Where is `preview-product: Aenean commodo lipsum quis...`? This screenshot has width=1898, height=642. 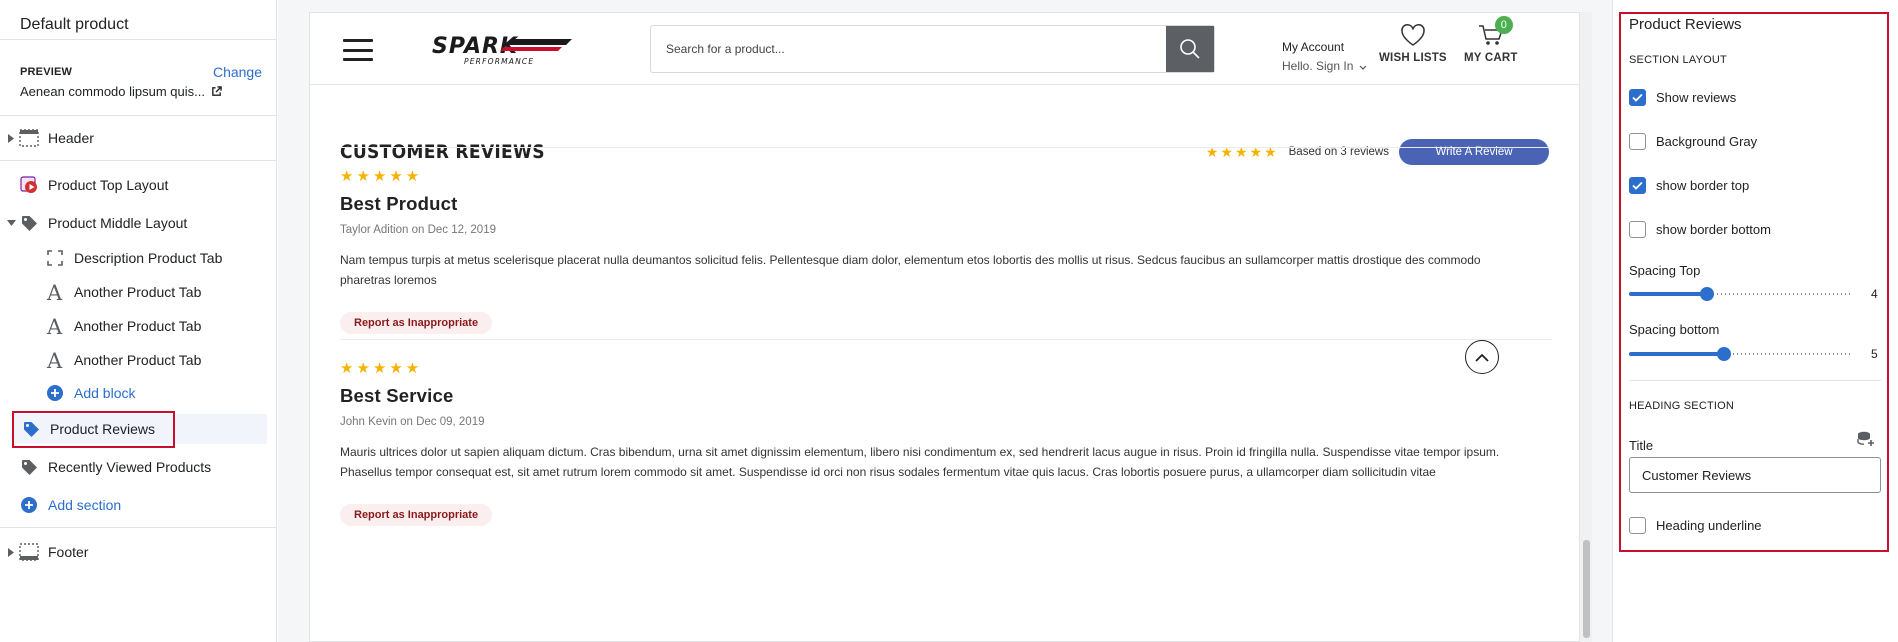
preview-product: Aenean commodo lipsum quis... is located at coordinates (121, 91).